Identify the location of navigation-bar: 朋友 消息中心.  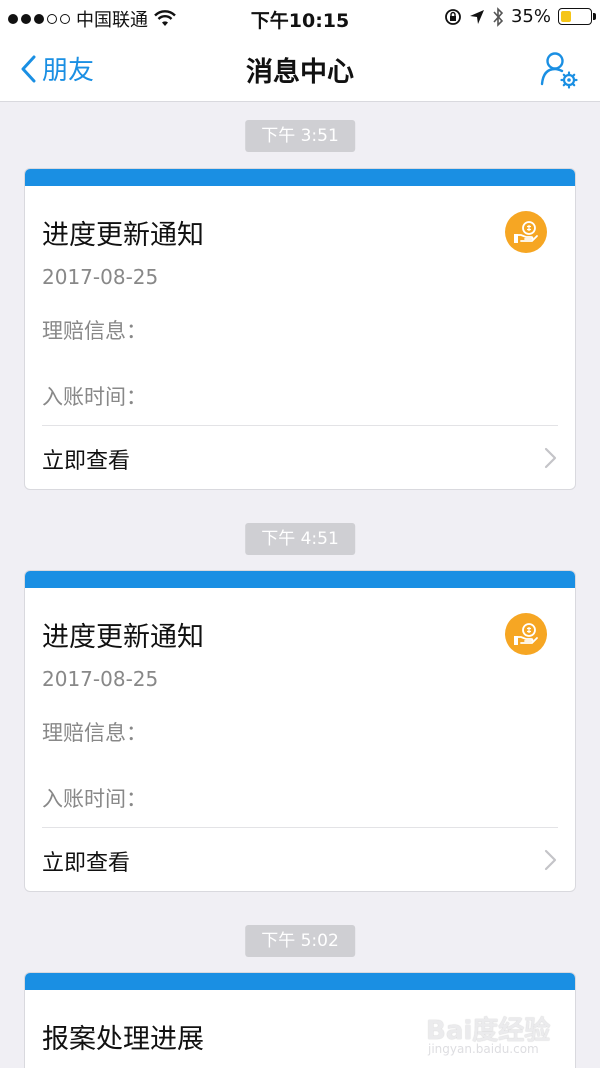
(300, 69).